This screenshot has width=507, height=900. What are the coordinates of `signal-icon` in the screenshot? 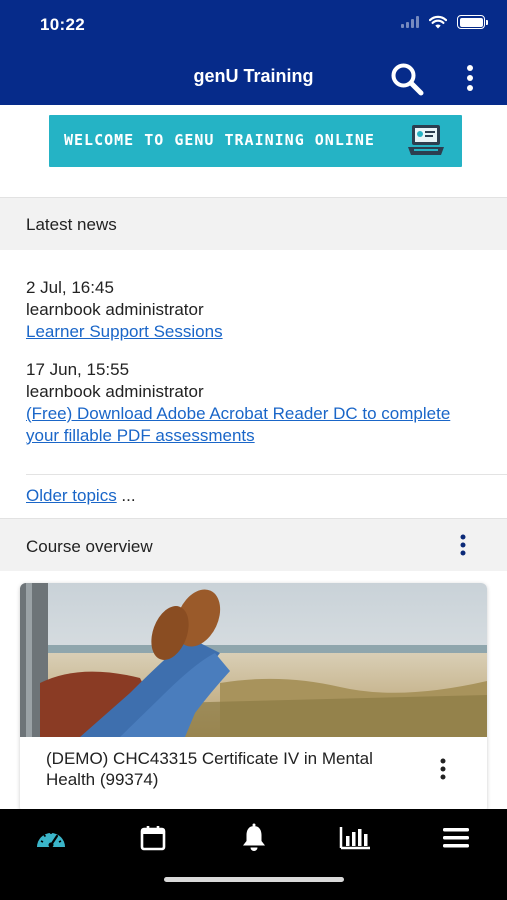 It's located at (410, 22).